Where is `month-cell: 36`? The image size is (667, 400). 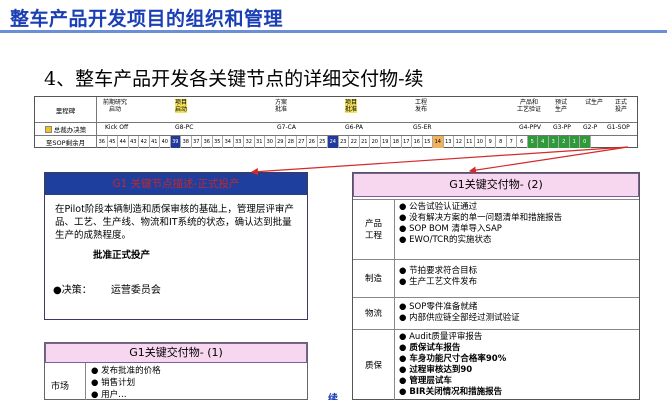
month-cell: 36 is located at coordinates (102, 142).